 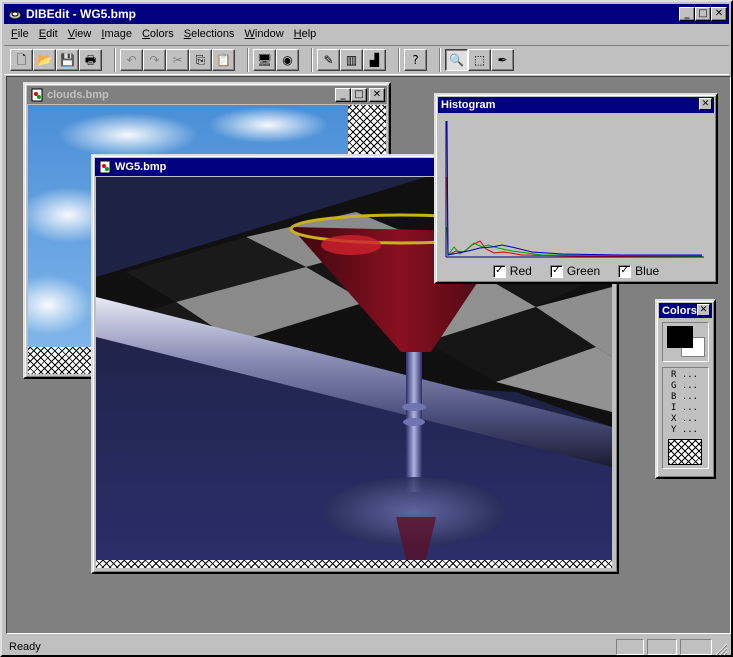 I want to click on red-check-icon: ✓, so click(x=499, y=271).